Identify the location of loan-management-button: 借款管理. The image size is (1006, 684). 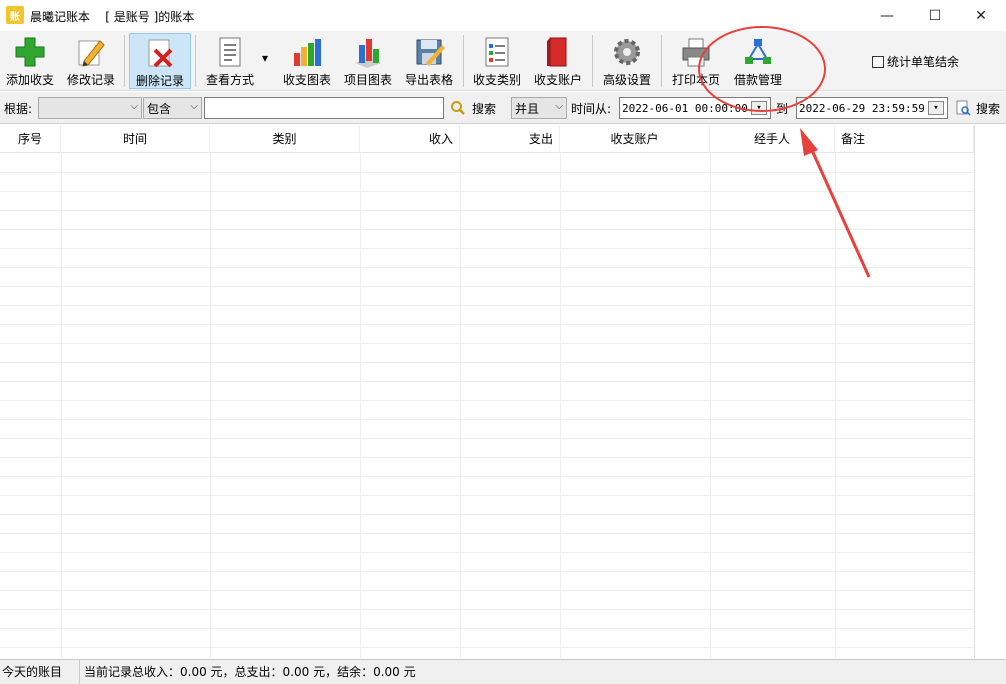
(758, 61).